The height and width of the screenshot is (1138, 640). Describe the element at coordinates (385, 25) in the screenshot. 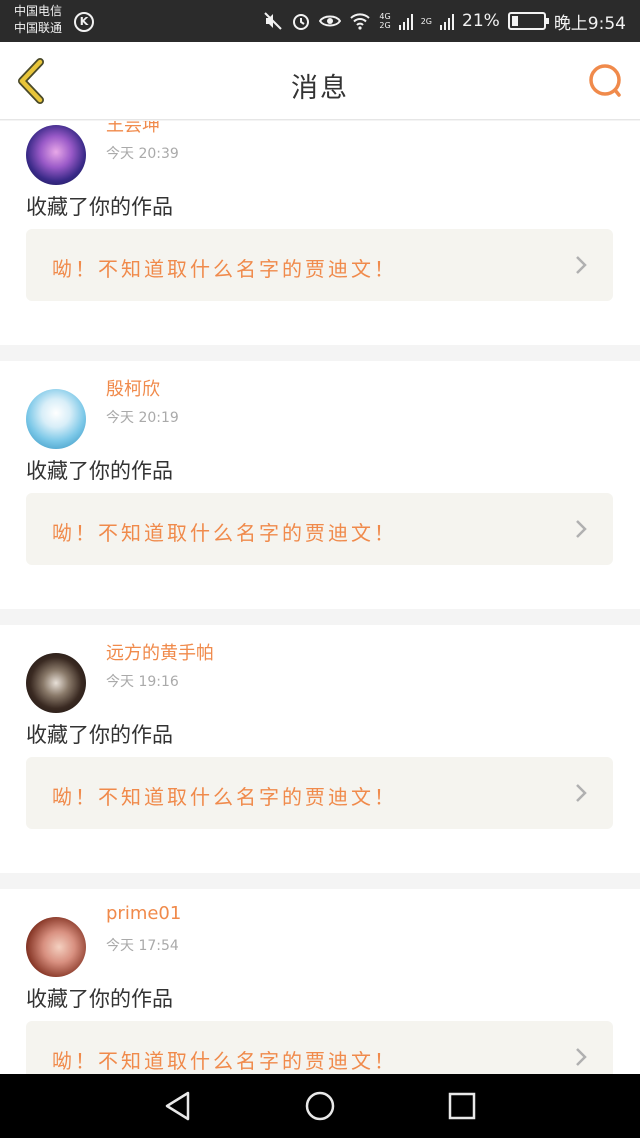

I see `network-bottom: 2G` at that location.